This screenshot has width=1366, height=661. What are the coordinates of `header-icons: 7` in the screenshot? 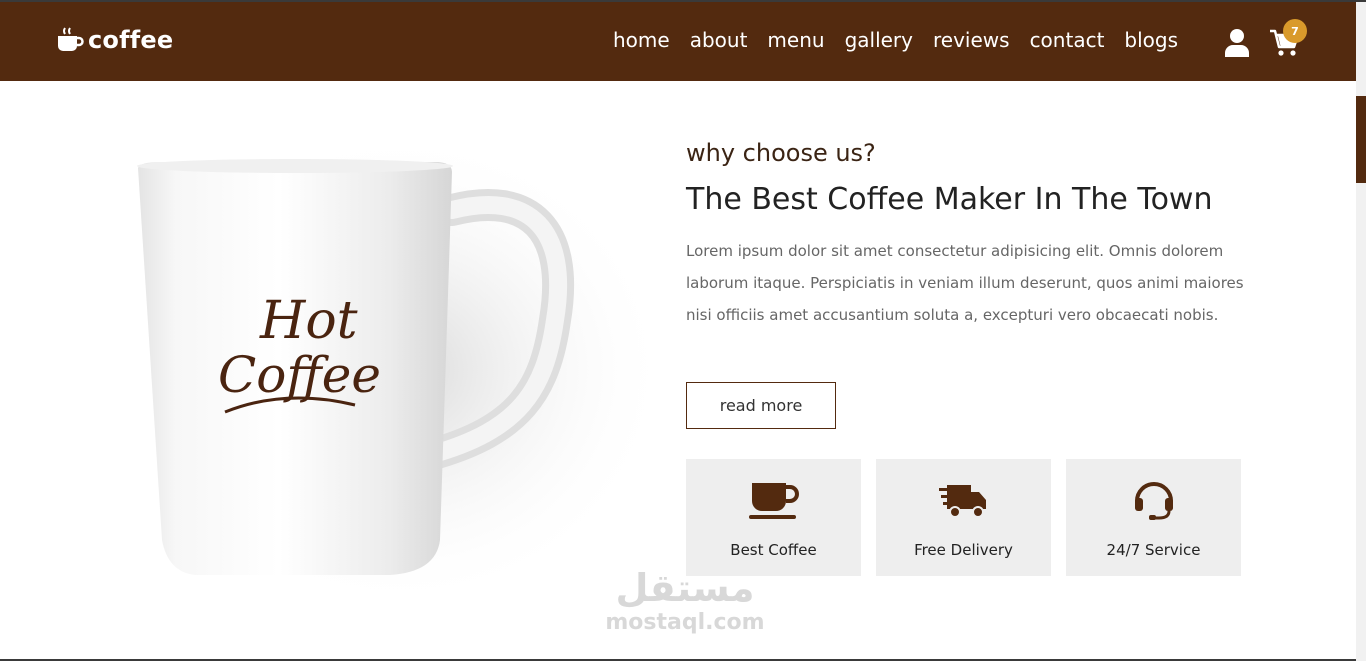 It's located at (1268, 40).